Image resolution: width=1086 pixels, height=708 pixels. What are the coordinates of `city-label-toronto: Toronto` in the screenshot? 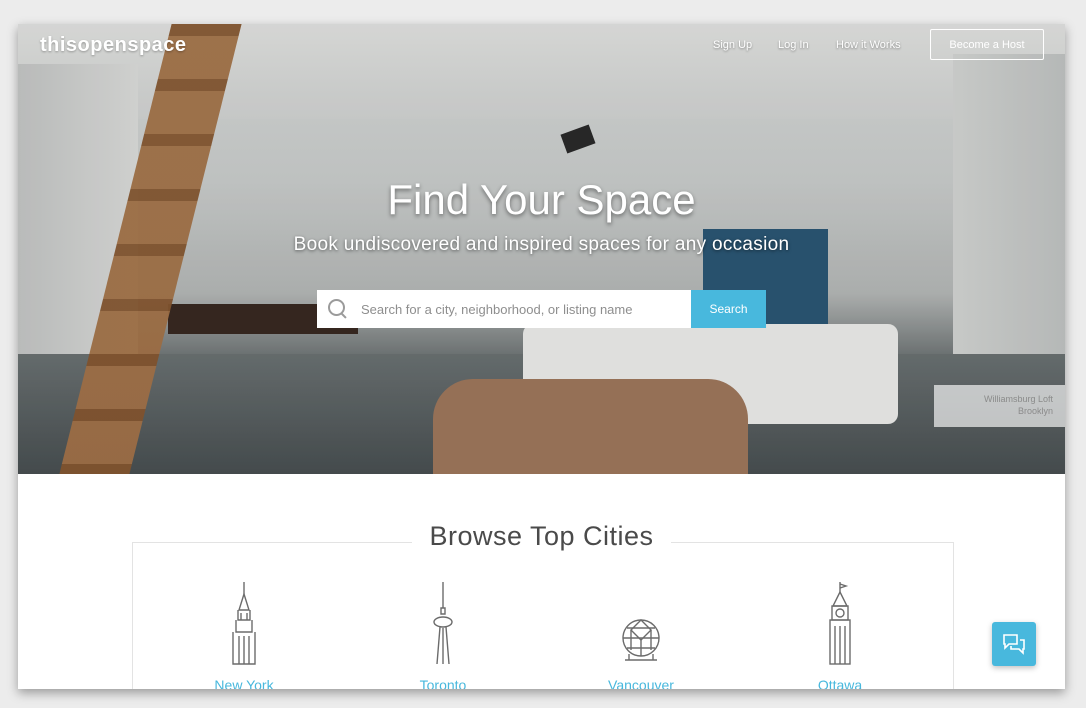 It's located at (443, 683).